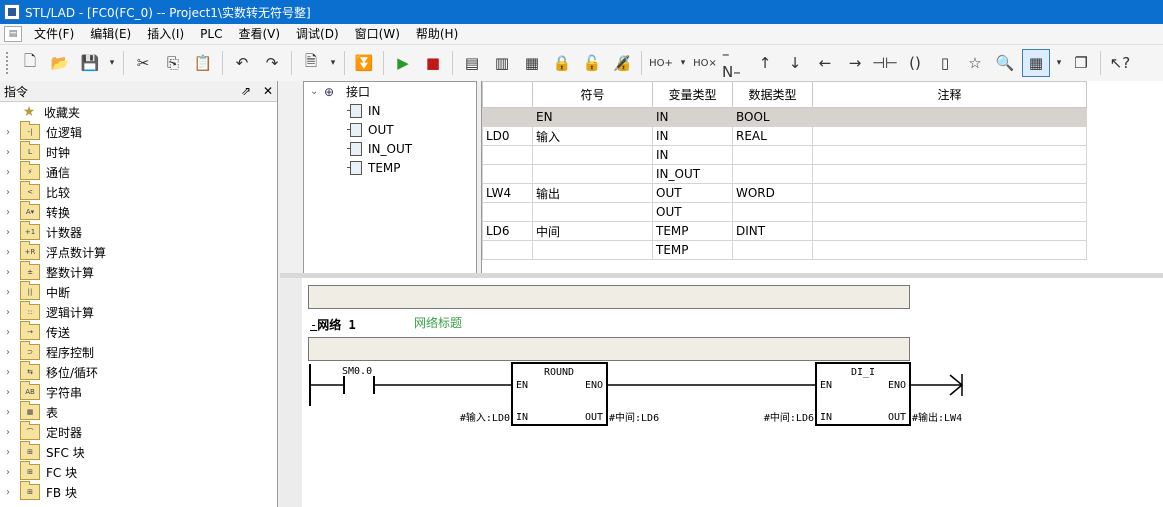 The height and width of the screenshot is (507, 1163). What do you see at coordinates (138, 271) in the screenshot?
I see `tree-item: › ± 整数计算` at bounding box center [138, 271].